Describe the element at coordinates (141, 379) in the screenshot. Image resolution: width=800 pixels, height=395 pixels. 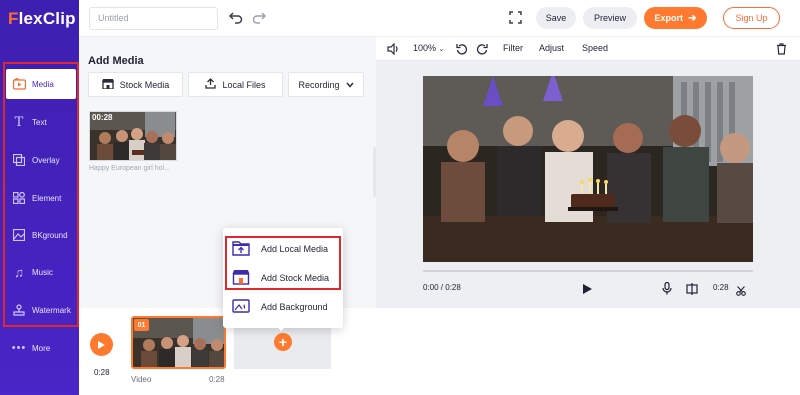
I see `clip-label: Video` at that location.